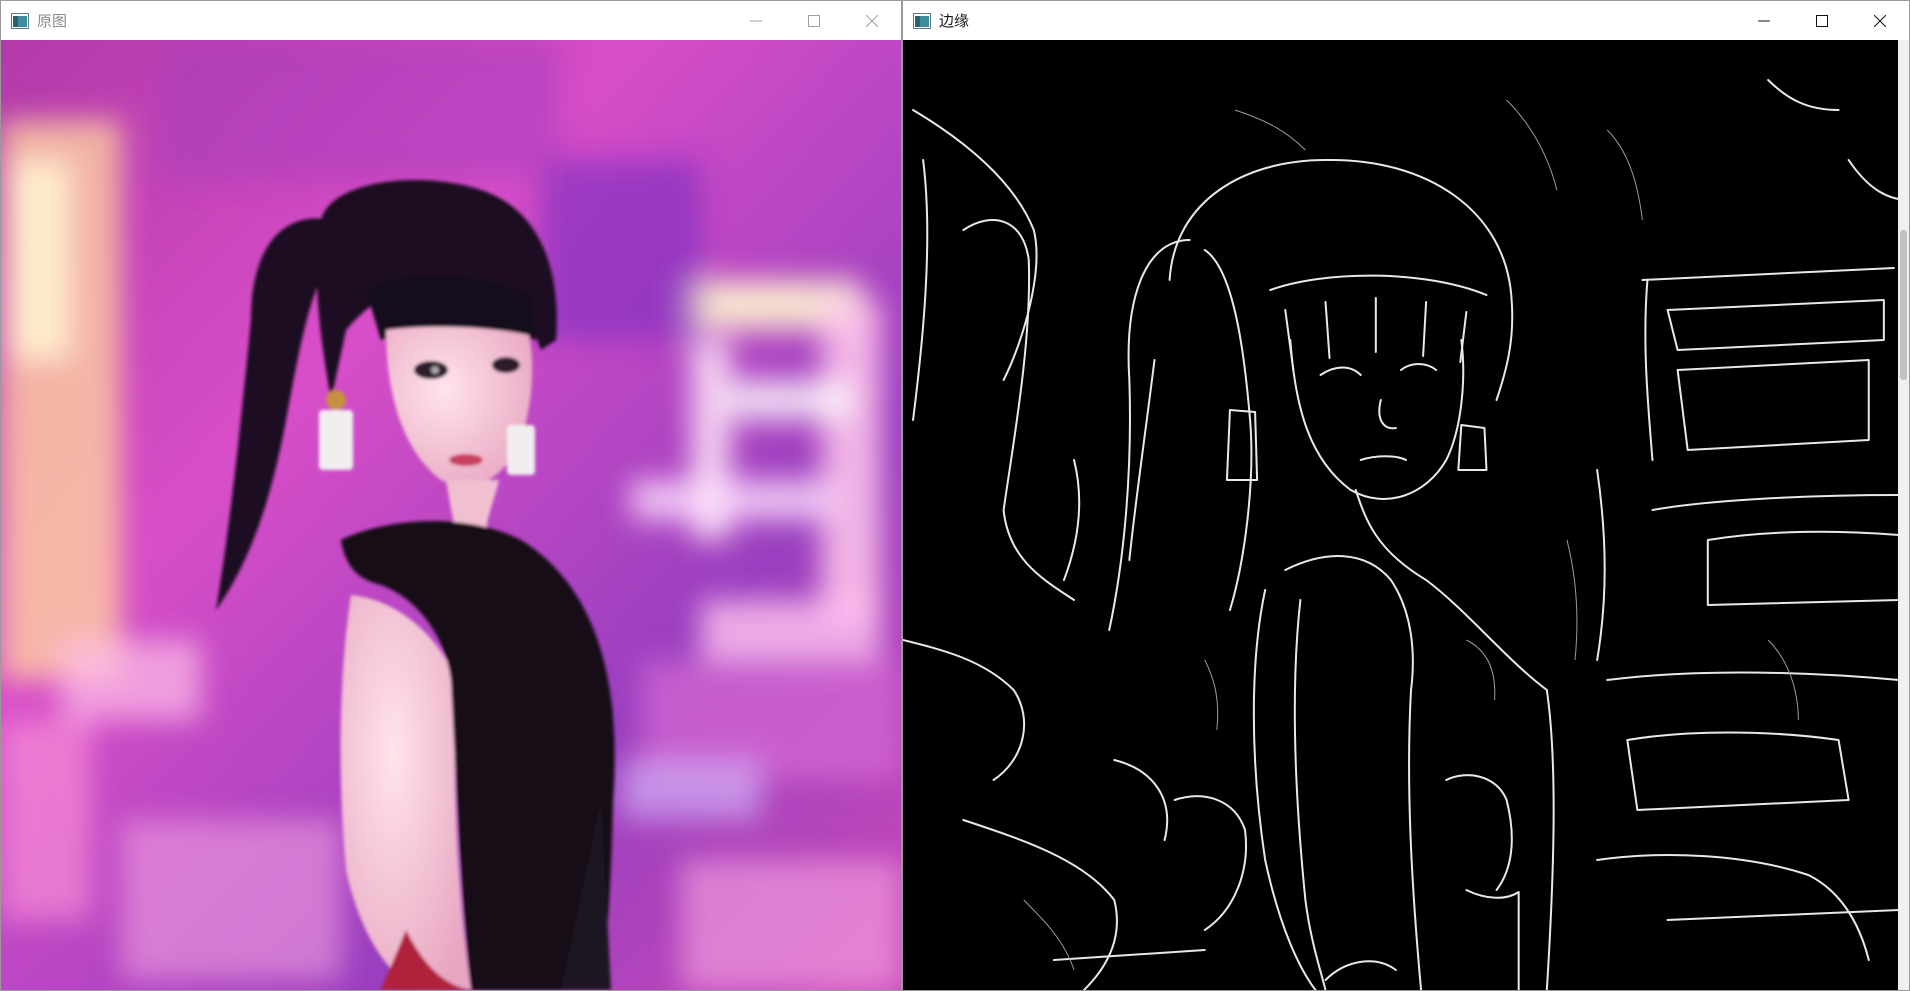 Image resolution: width=1910 pixels, height=991 pixels. Describe the element at coordinates (1406, 20) in the screenshot. I see `titlebar: 边缘` at that location.